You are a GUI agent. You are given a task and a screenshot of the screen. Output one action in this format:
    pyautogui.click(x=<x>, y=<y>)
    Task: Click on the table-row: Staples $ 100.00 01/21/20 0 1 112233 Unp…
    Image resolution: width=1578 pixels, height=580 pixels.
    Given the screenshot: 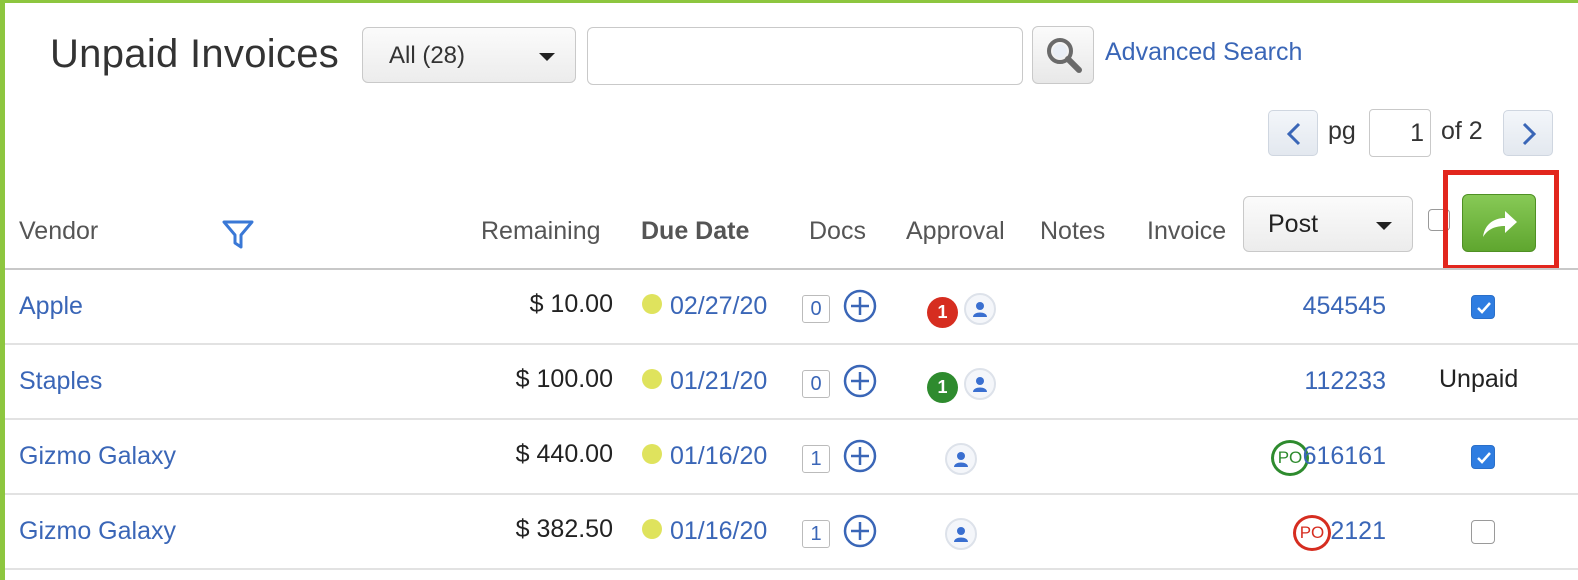 What is the action you would take?
    pyautogui.click(x=791, y=382)
    